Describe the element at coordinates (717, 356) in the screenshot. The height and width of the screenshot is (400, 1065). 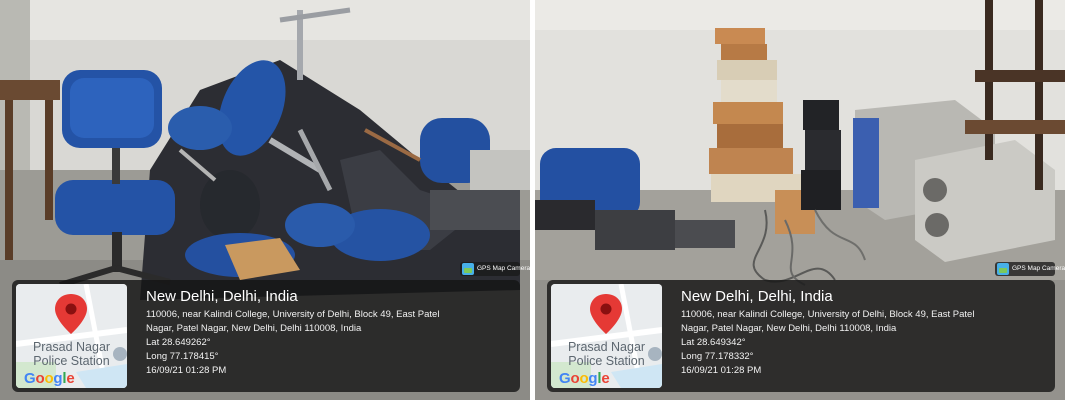
I see `longitude: Long 77.178332°` at that location.